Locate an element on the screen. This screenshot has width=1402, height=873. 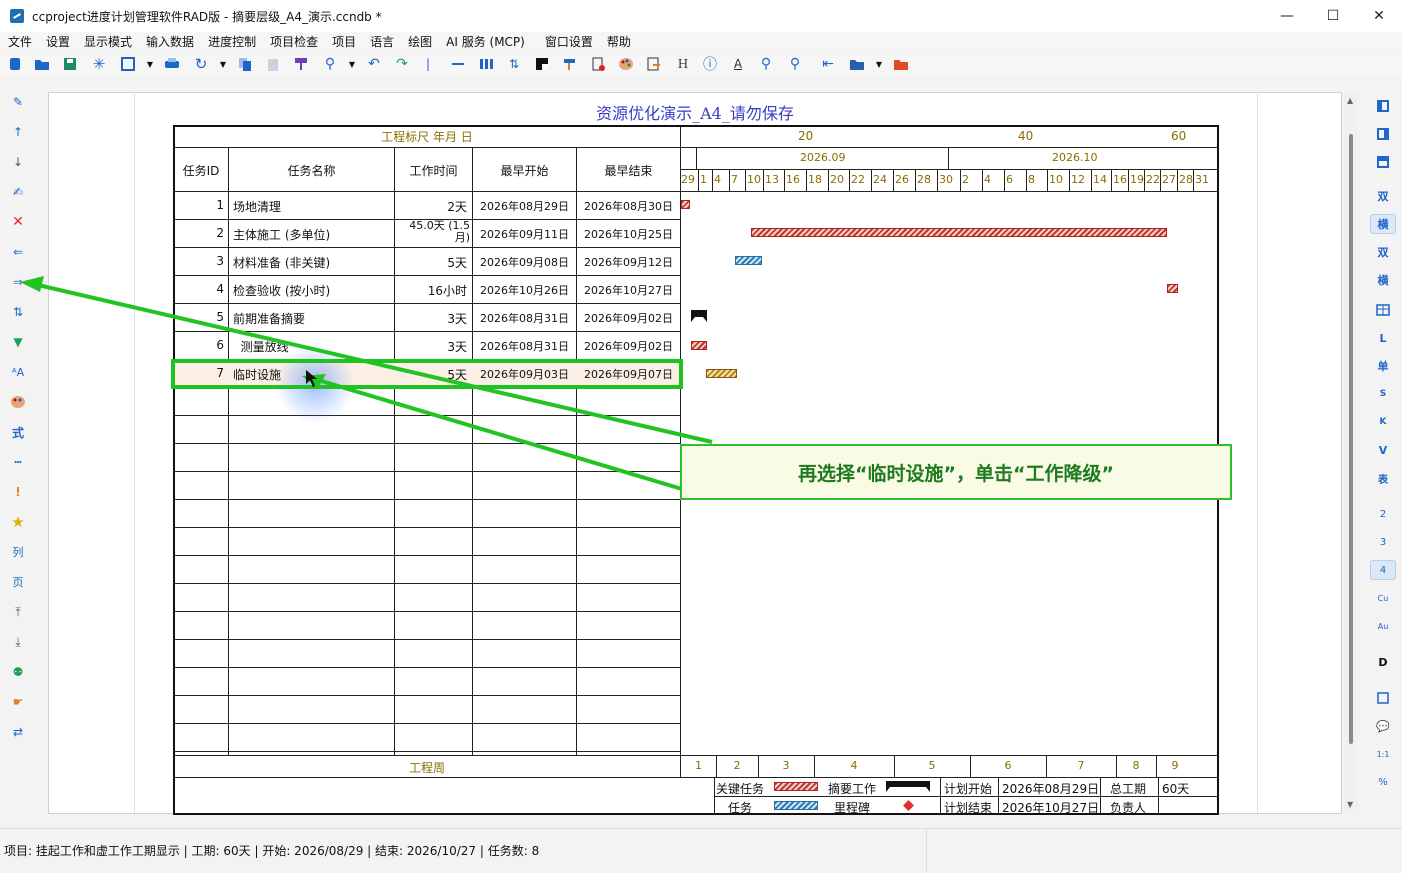
folder-icon is located at coordinates (857, 64).